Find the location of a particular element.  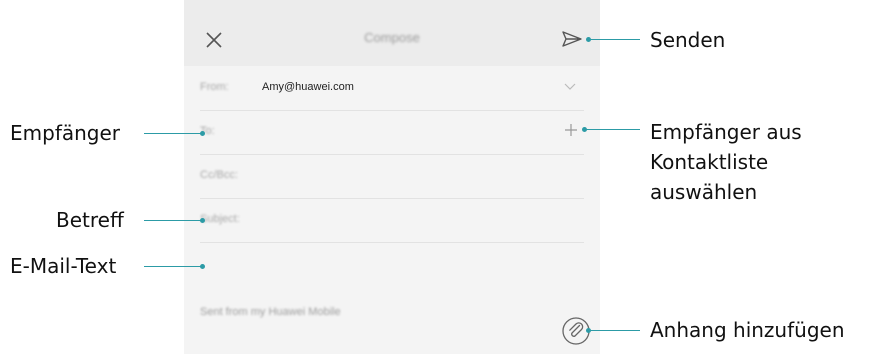

from-label: From: is located at coordinates (214, 87).